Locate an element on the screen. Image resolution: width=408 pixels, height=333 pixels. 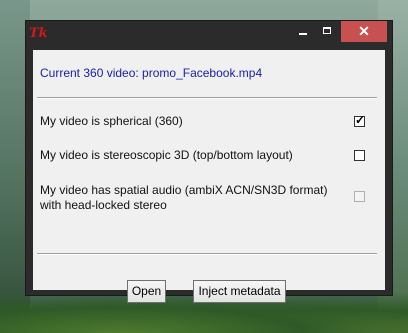
title-bar: Tk ✕ is located at coordinates (209, 35).